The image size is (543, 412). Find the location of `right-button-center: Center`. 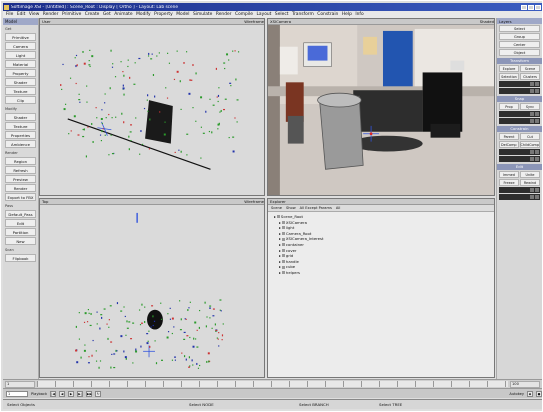

right-button-center: Center is located at coordinates (519, 44).